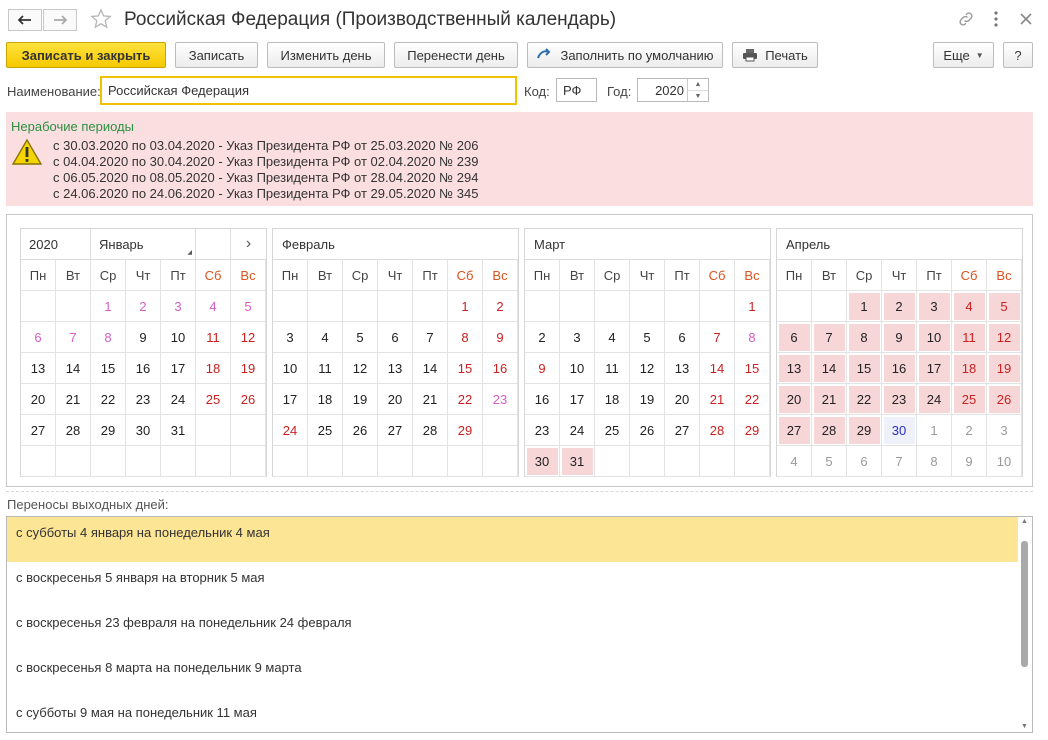 This screenshot has height=740, width=1048. What do you see at coordinates (513, 714) in the screenshot?
I see `list-item: с субботы 9 мая на понедельник 11 мая` at bounding box center [513, 714].